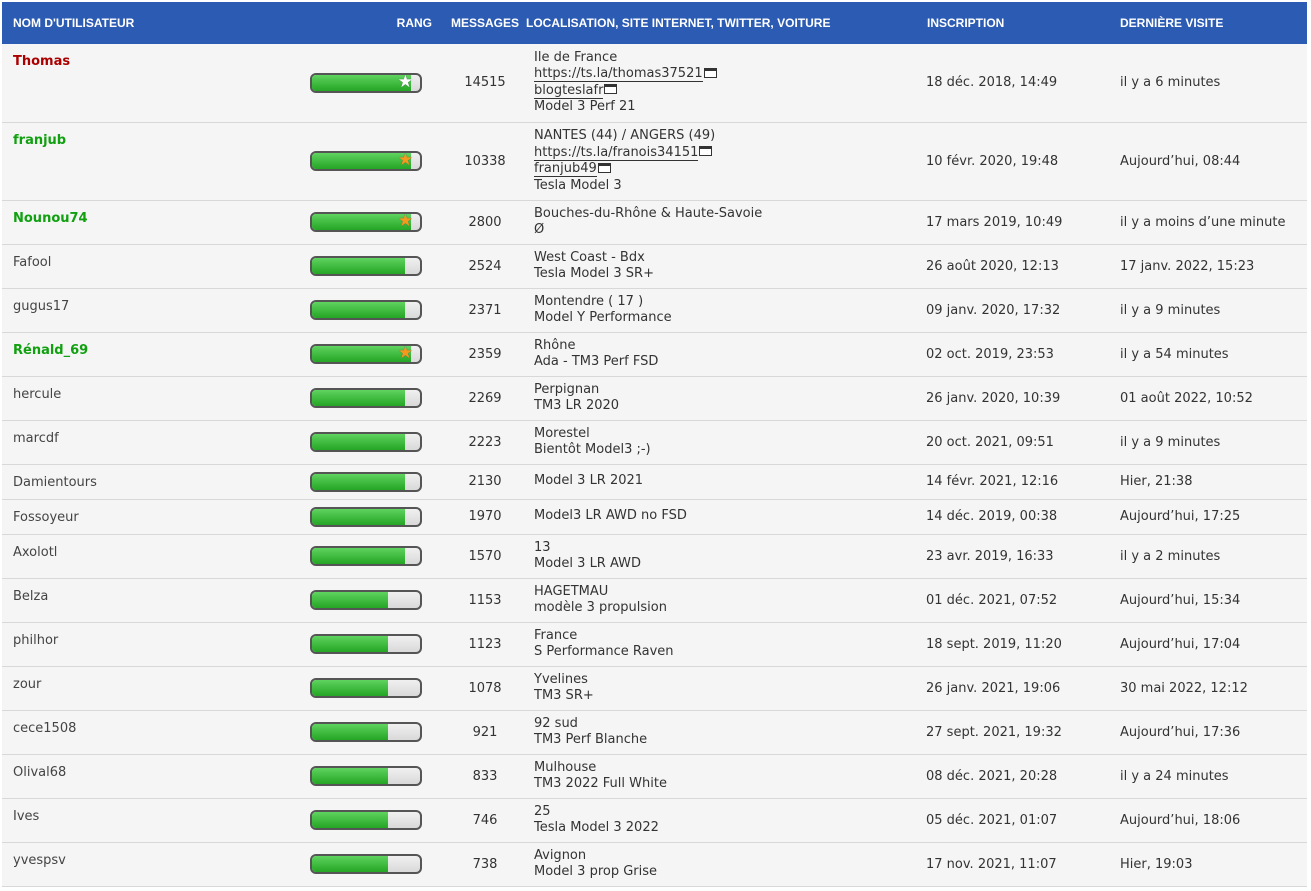 Image resolution: width=1311 pixels, height=891 pixels. Describe the element at coordinates (484, 688) in the screenshot. I see `message-count: 1078` at that location.